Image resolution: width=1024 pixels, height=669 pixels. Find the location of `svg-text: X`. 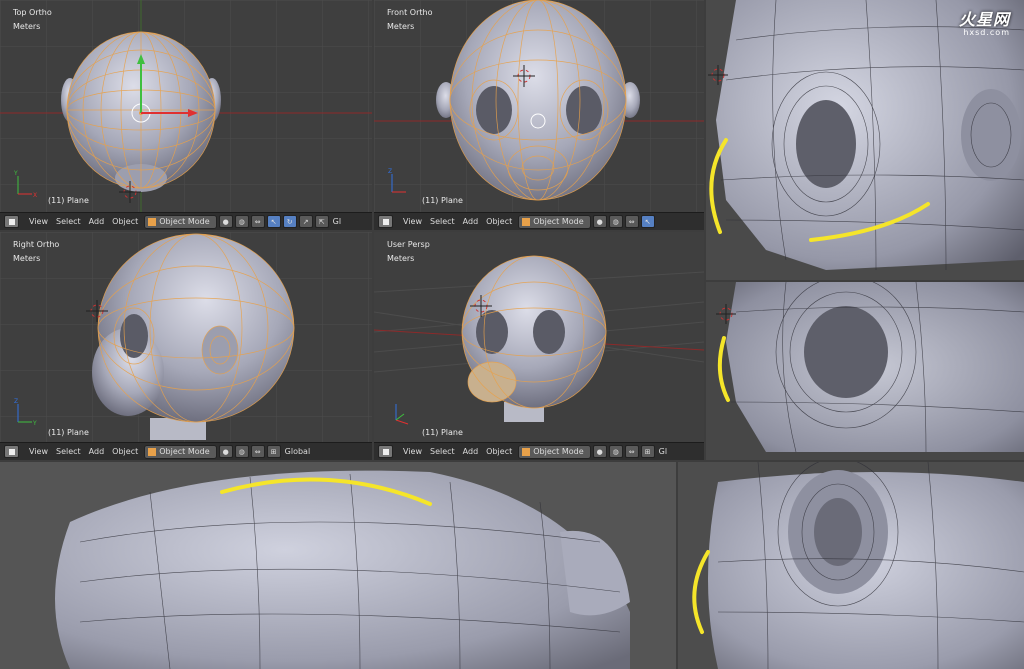

svg-text: X is located at coordinates (35, 195).